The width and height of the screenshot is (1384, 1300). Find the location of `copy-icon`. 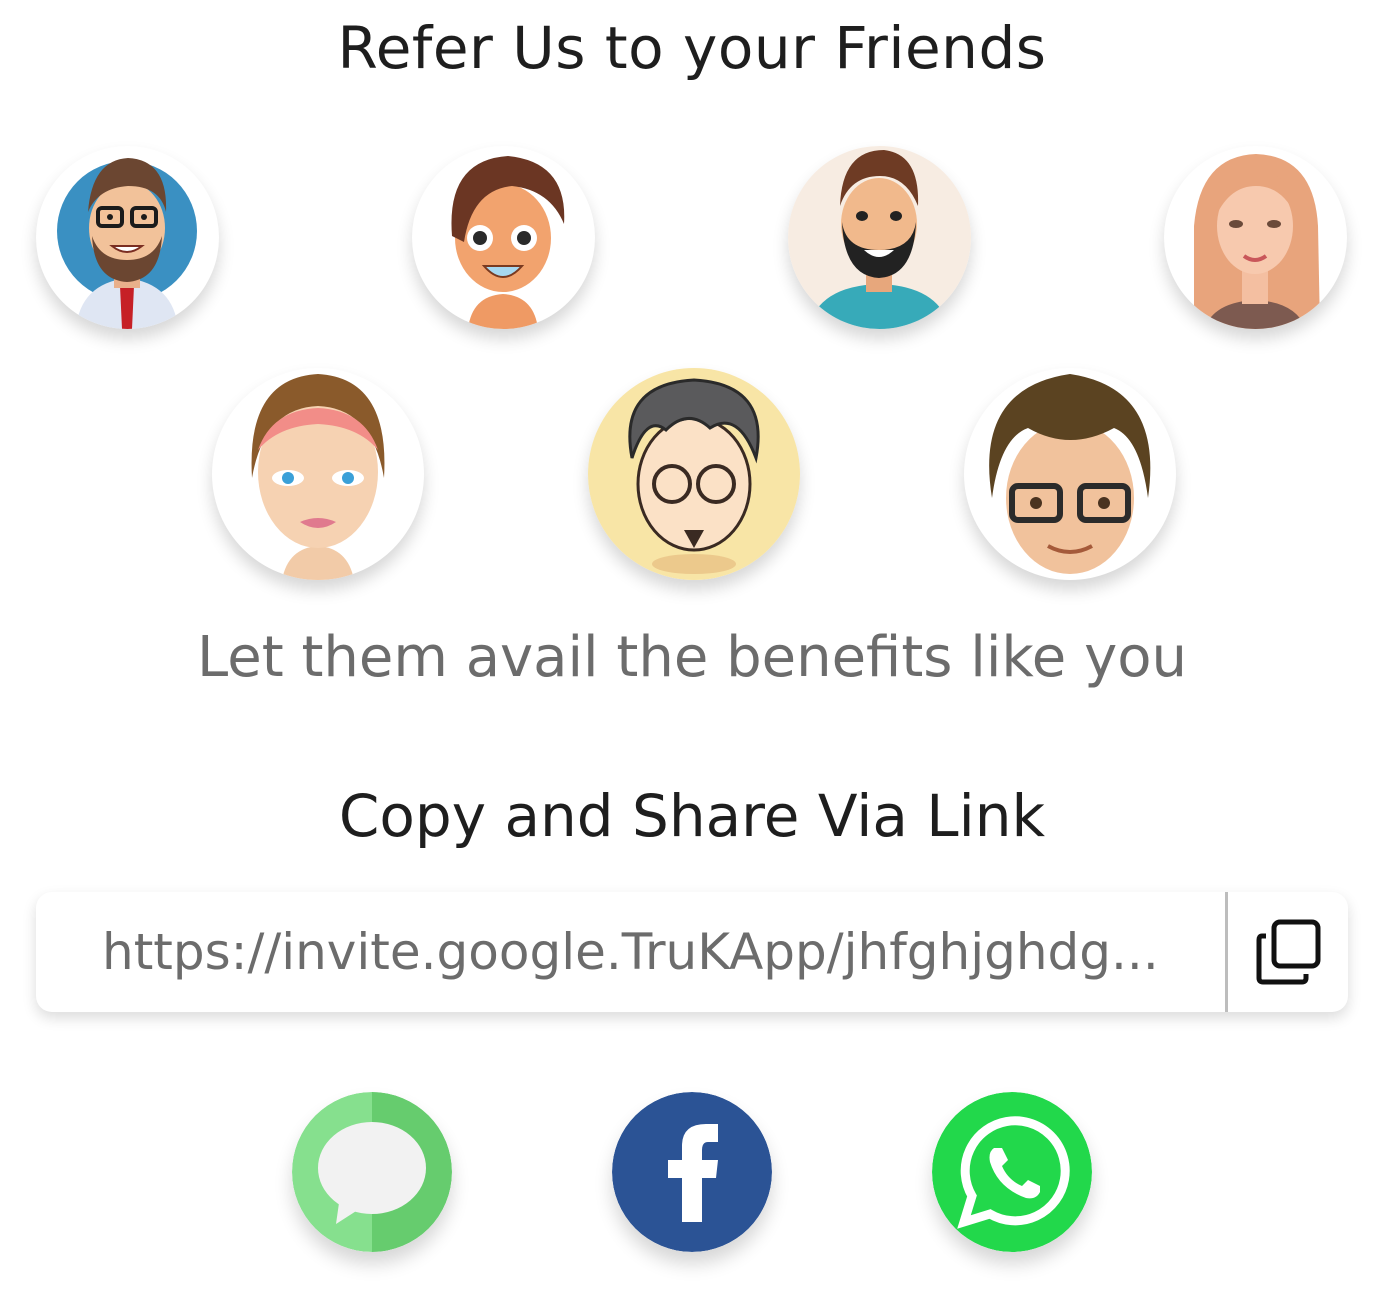

copy-icon is located at coordinates (1288, 952).